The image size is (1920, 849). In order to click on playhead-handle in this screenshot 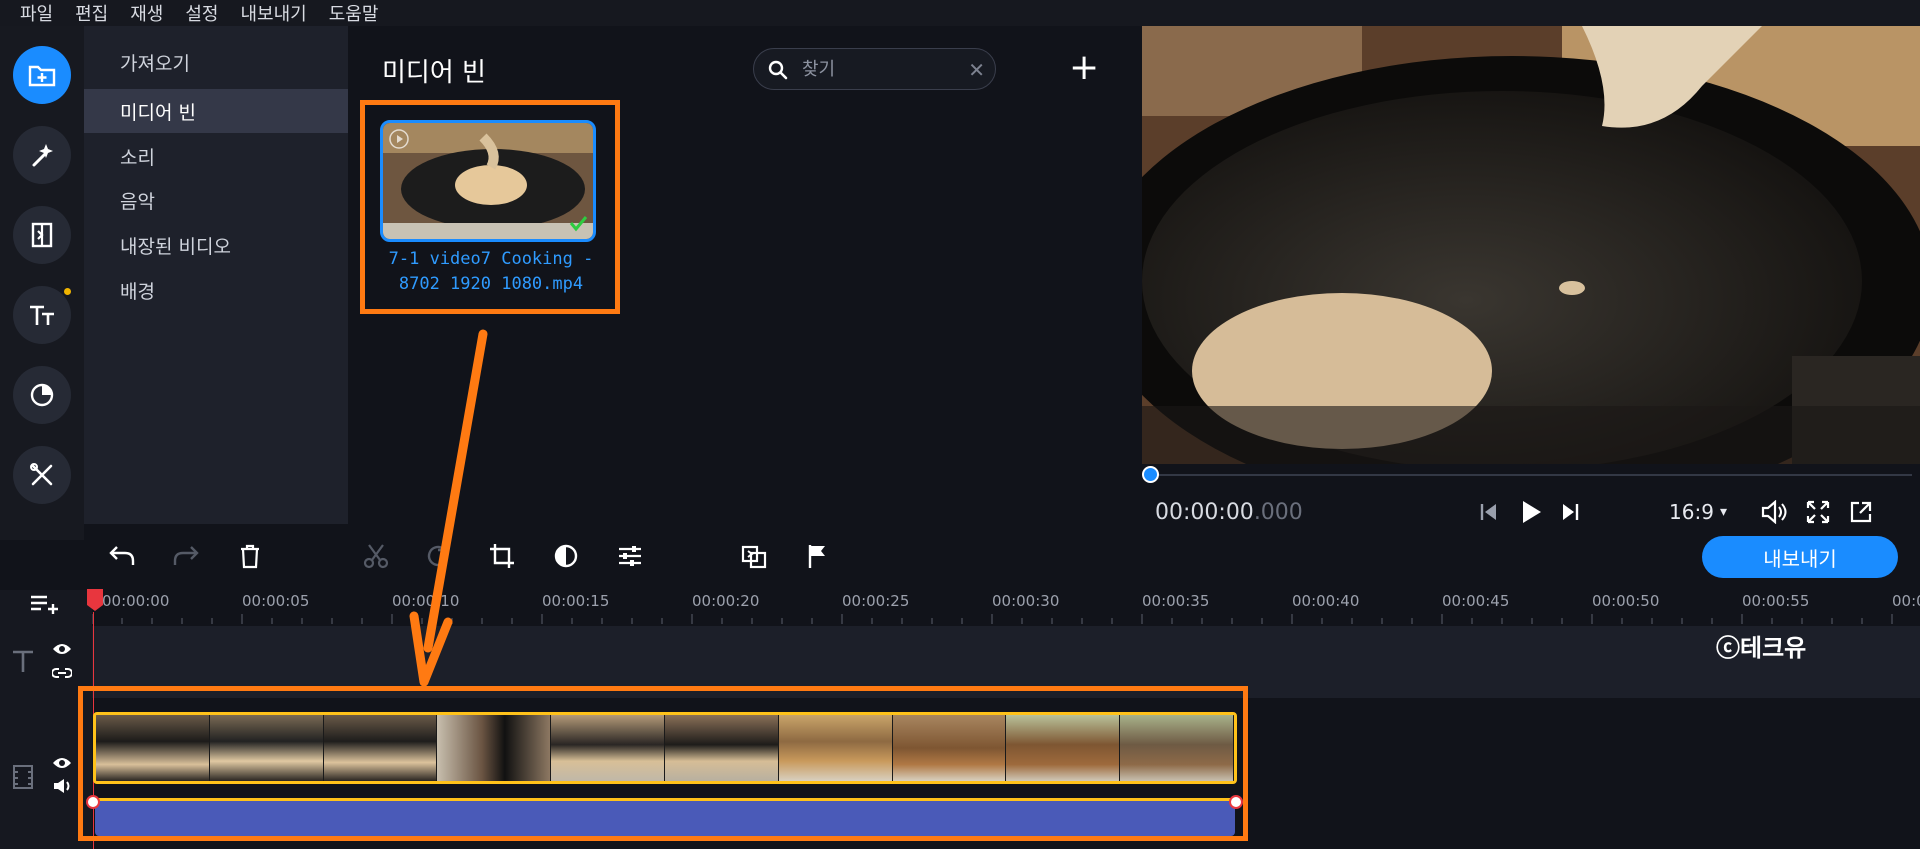, I will do `click(95, 600)`.